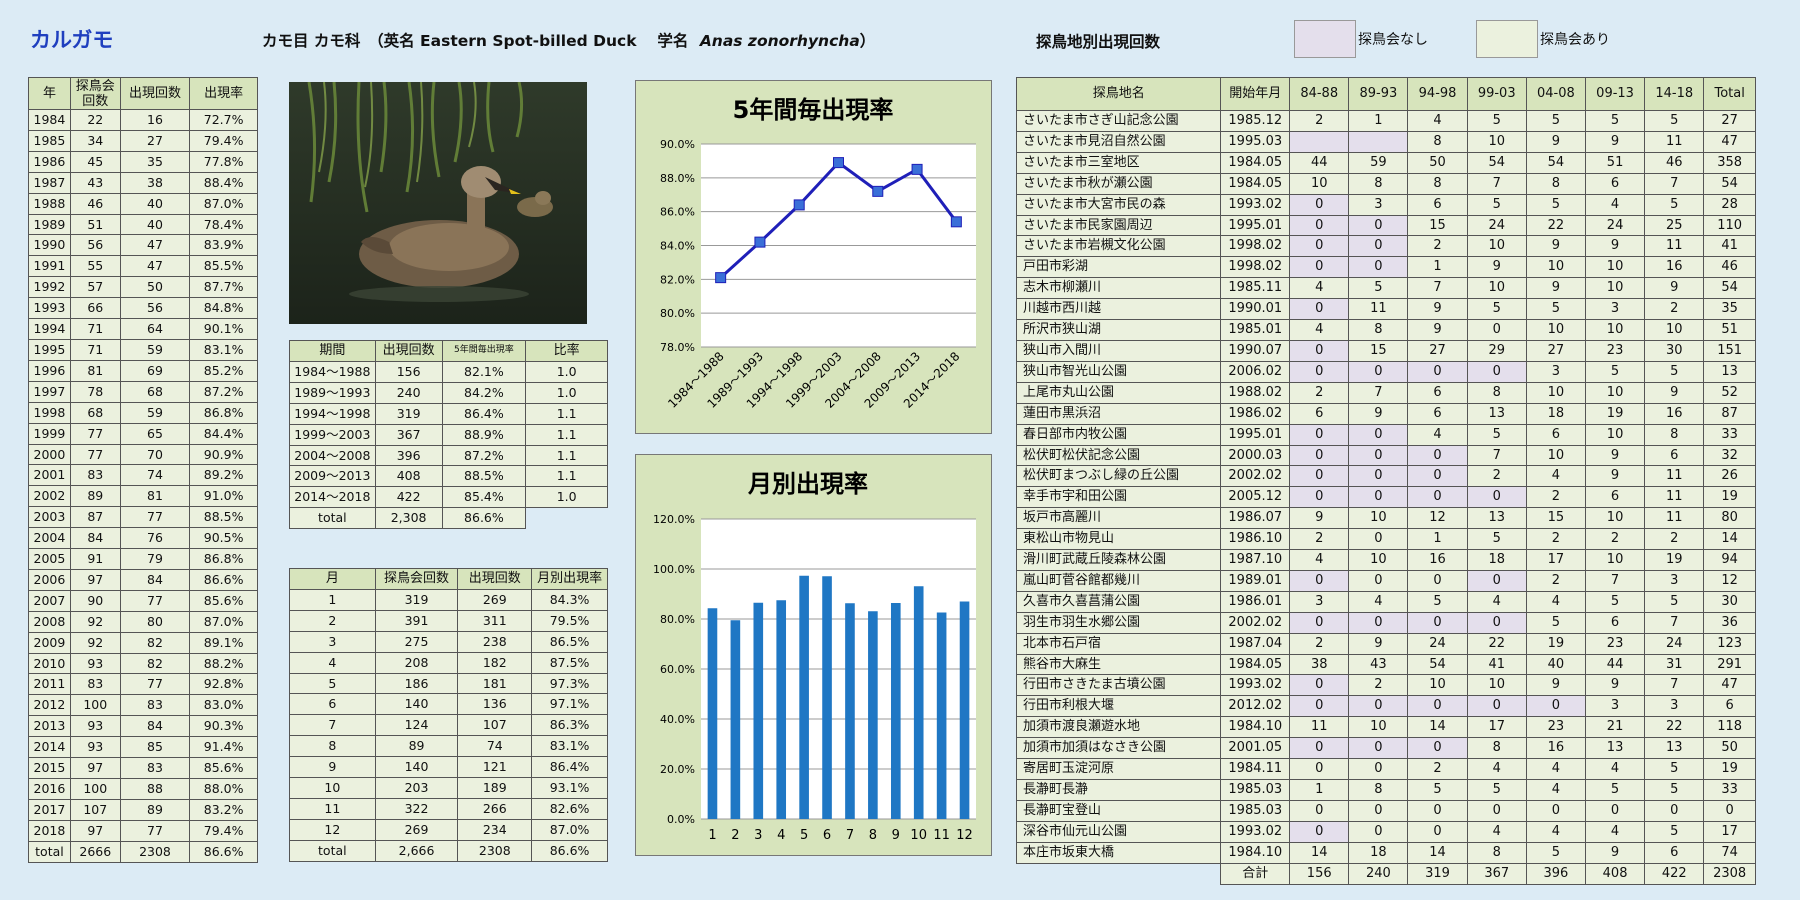 The image size is (1800, 900). Describe the element at coordinates (781, 709) in the screenshot. I see `bar` at that location.